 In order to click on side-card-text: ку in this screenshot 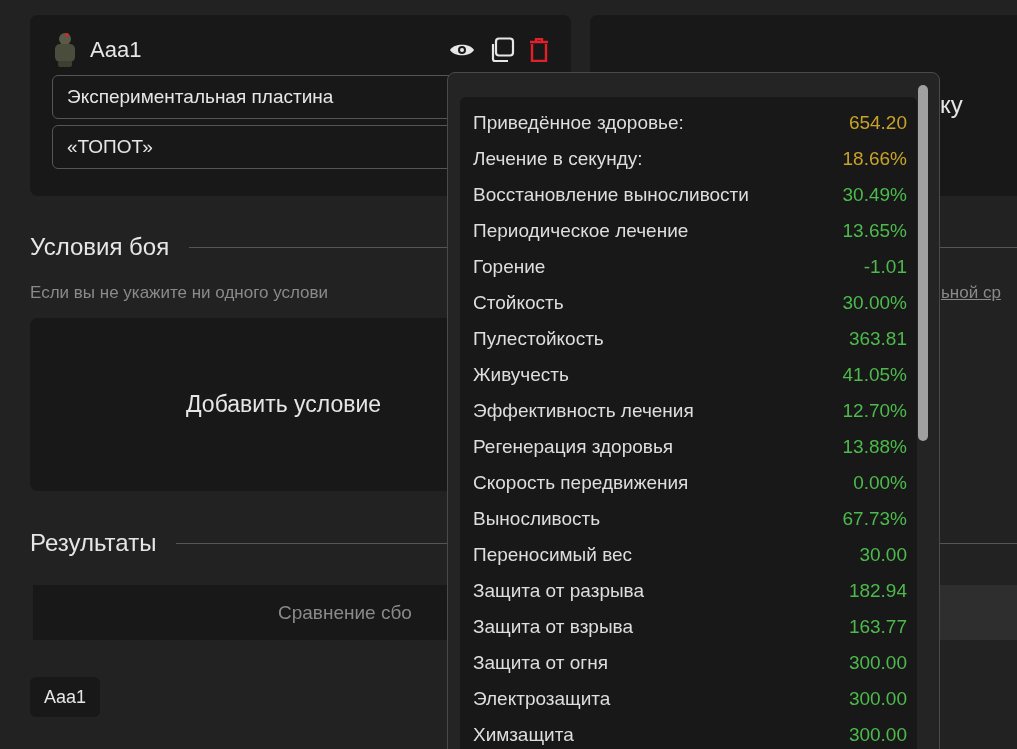, I will do `click(951, 104)`.